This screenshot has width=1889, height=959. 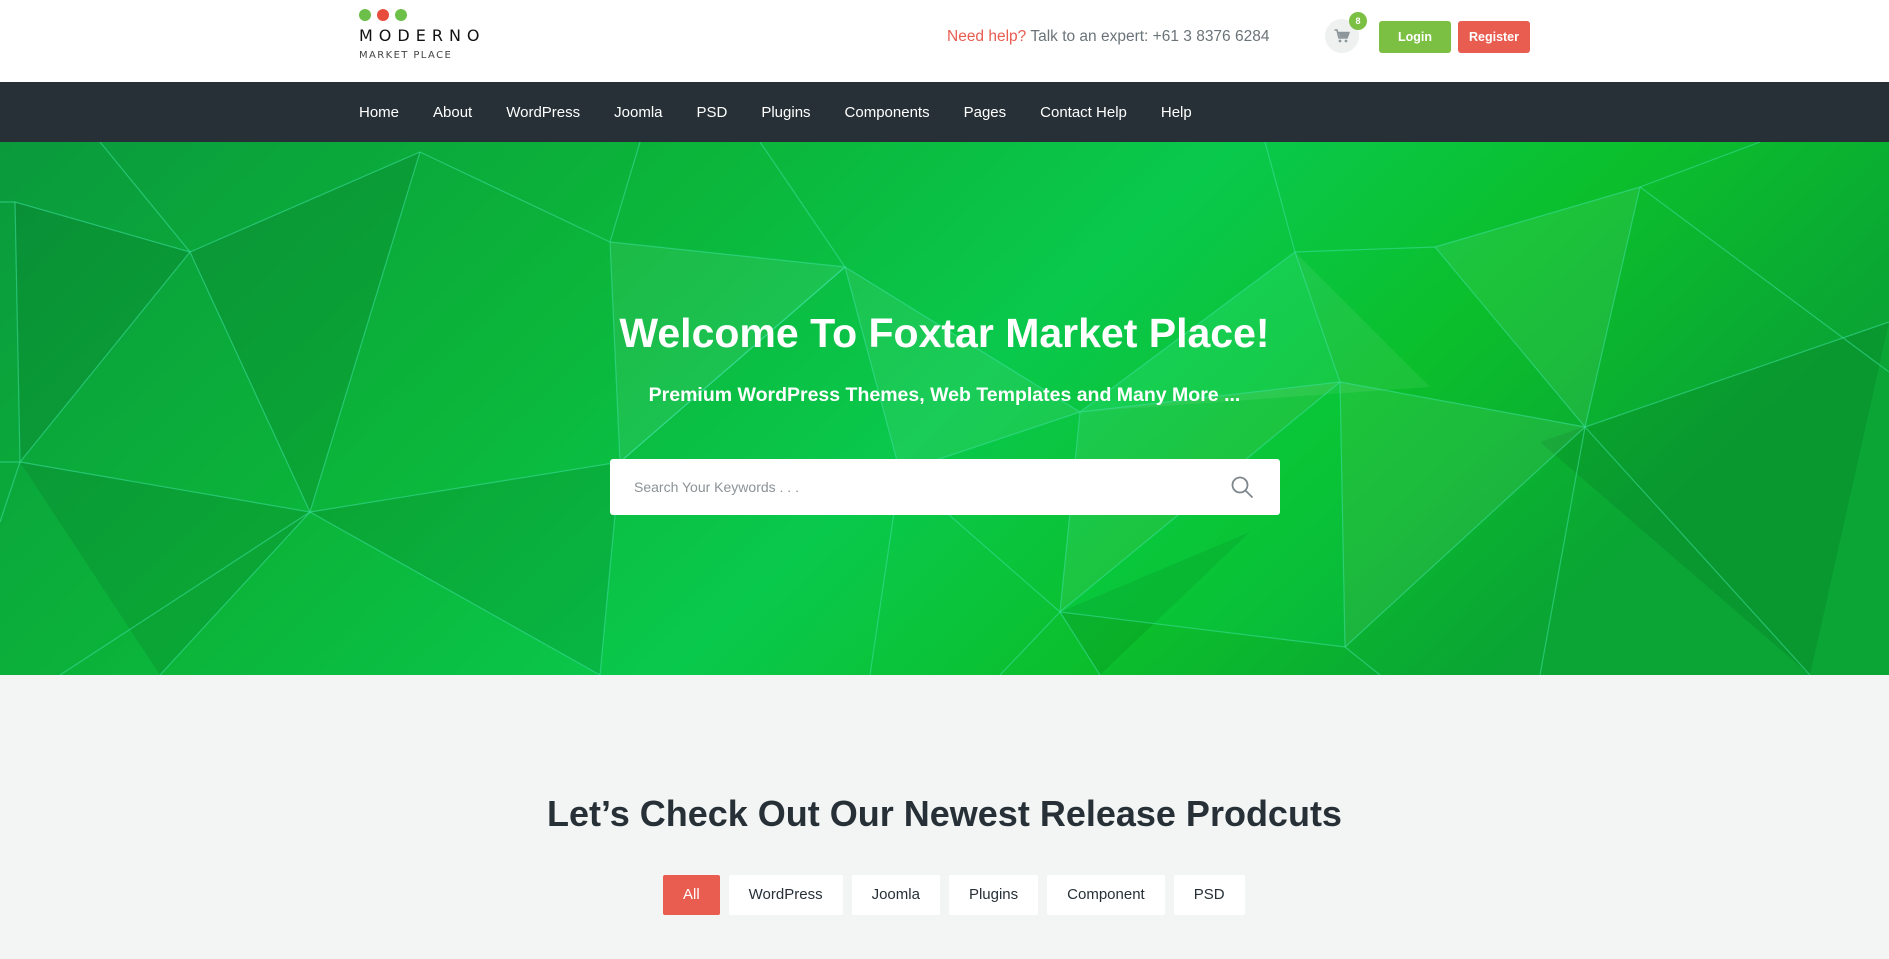 I want to click on logo: MODERNO MARKET PLACE, so click(x=439, y=36).